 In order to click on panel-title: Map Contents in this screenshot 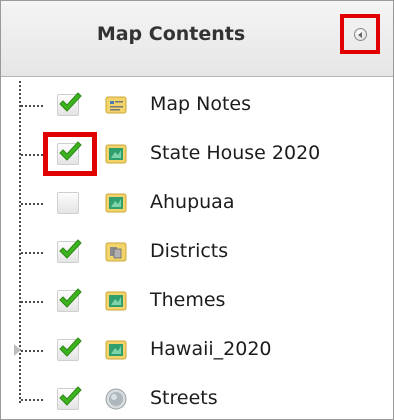, I will do `click(171, 34)`.